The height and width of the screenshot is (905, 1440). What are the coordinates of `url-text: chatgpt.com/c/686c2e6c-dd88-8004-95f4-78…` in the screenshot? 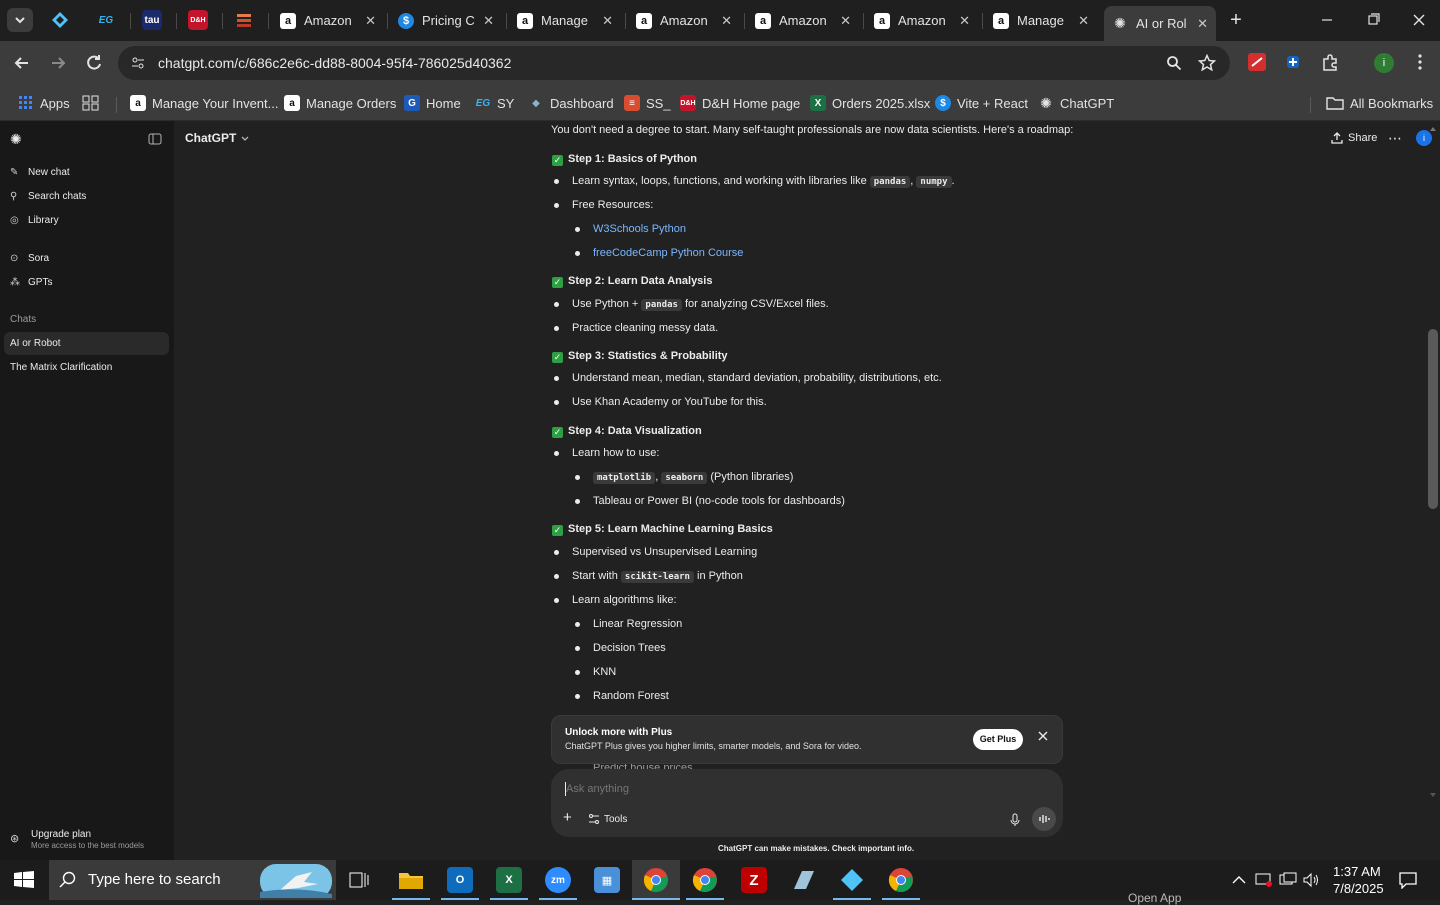 It's located at (334, 63).